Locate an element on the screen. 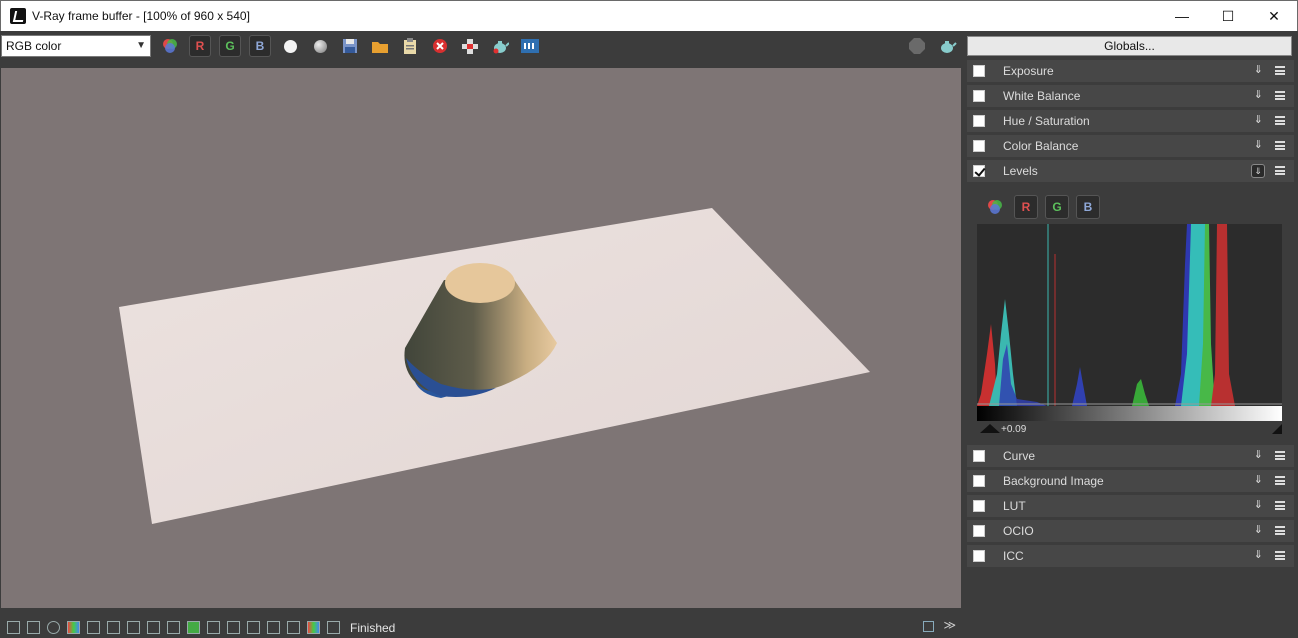 This screenshot has width=1298, height=638. clear-button is located at coordinates (440, 46).